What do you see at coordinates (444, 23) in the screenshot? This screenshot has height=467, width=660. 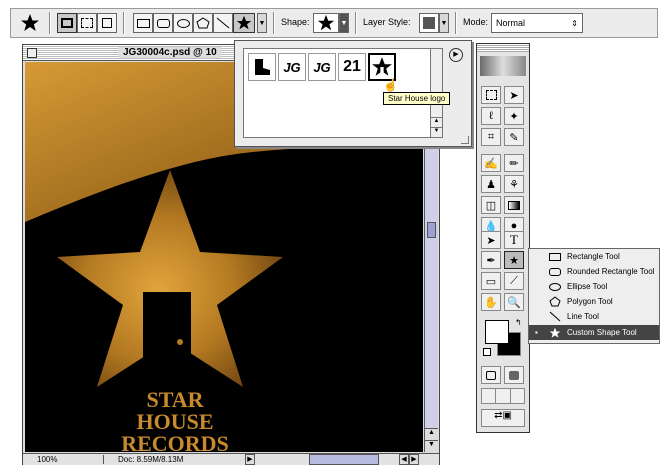 I see `layer-style-arrow-icon: ▼` at bounding box center [444, 23].